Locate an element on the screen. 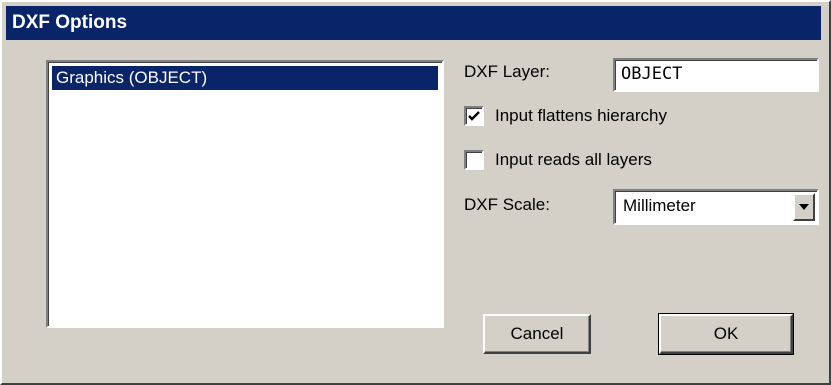 This screenshot has width=831, height=385. dxf-scale-value: Millimeter is located at coordinates (659, 205).